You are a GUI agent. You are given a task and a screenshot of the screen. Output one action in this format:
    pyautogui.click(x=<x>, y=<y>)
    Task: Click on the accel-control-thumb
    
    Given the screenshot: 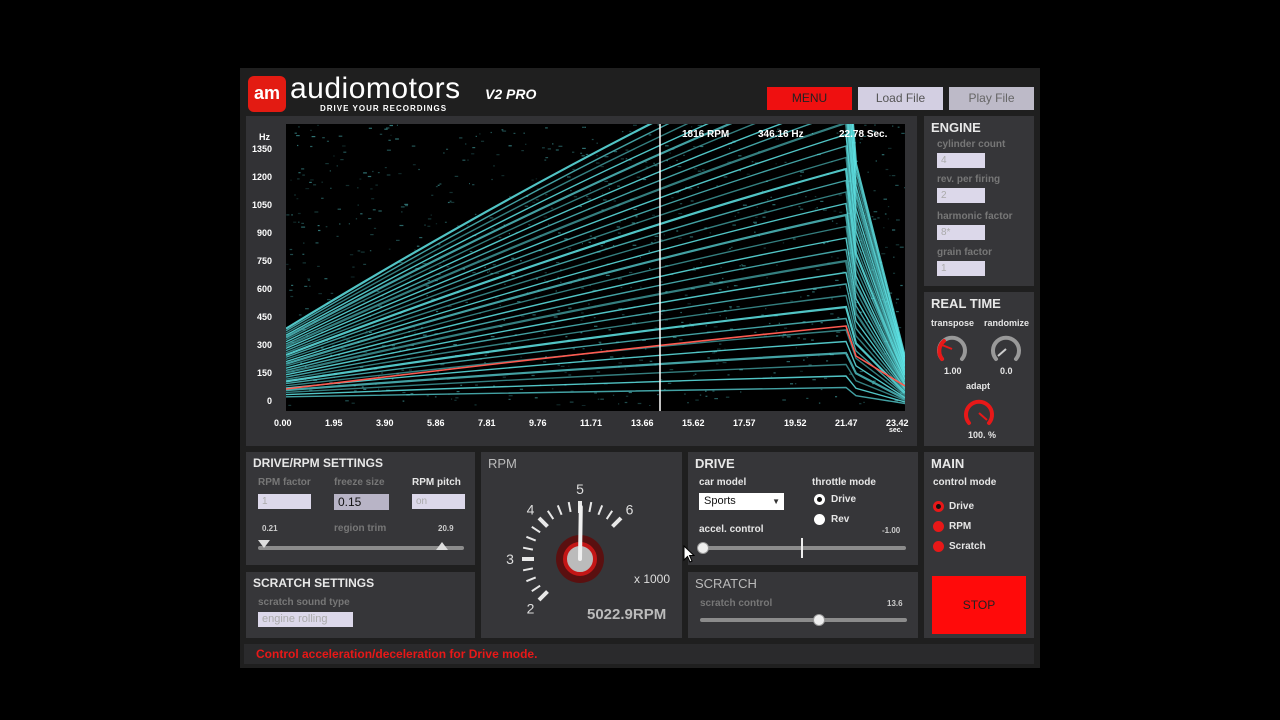 What is the action you would take?
    pyautogui.click(x=703, y=548)
    